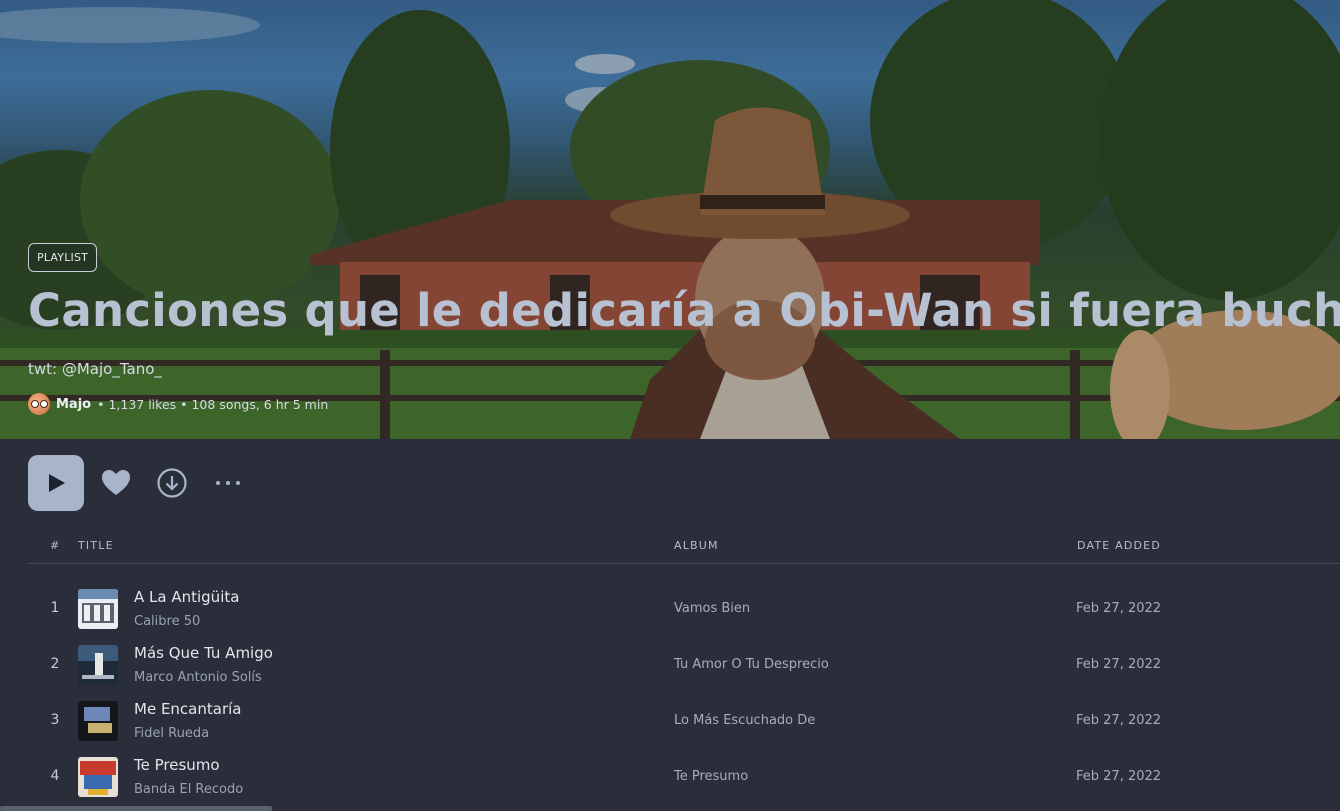  Describe the element at coordinates (55, 664) in the screenshot. I see `track-number: 2` at that location.